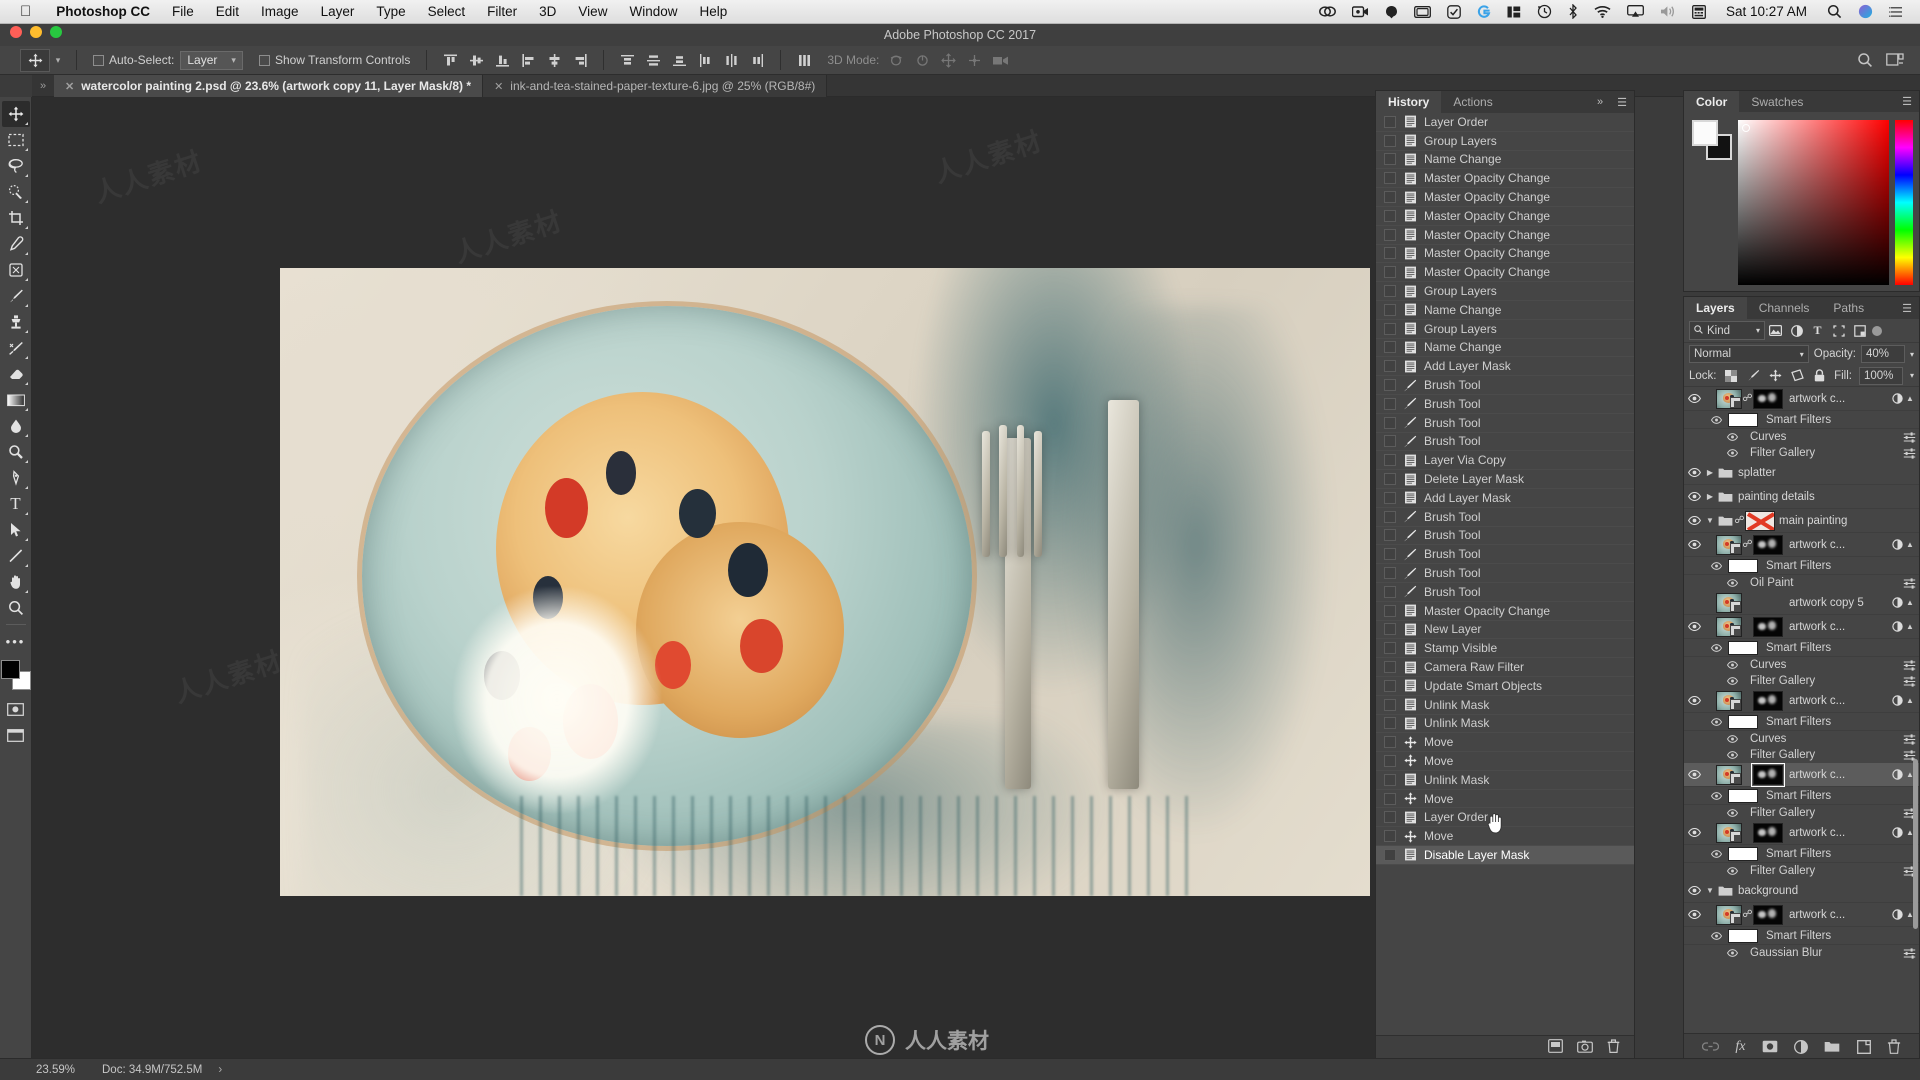 Image resolution: width=1920 pixels, height=1080 pixels. Describe the element at coordinates (1801, 833) in the screenshot. I see `layer-row: artwork c... ▲` at that location.